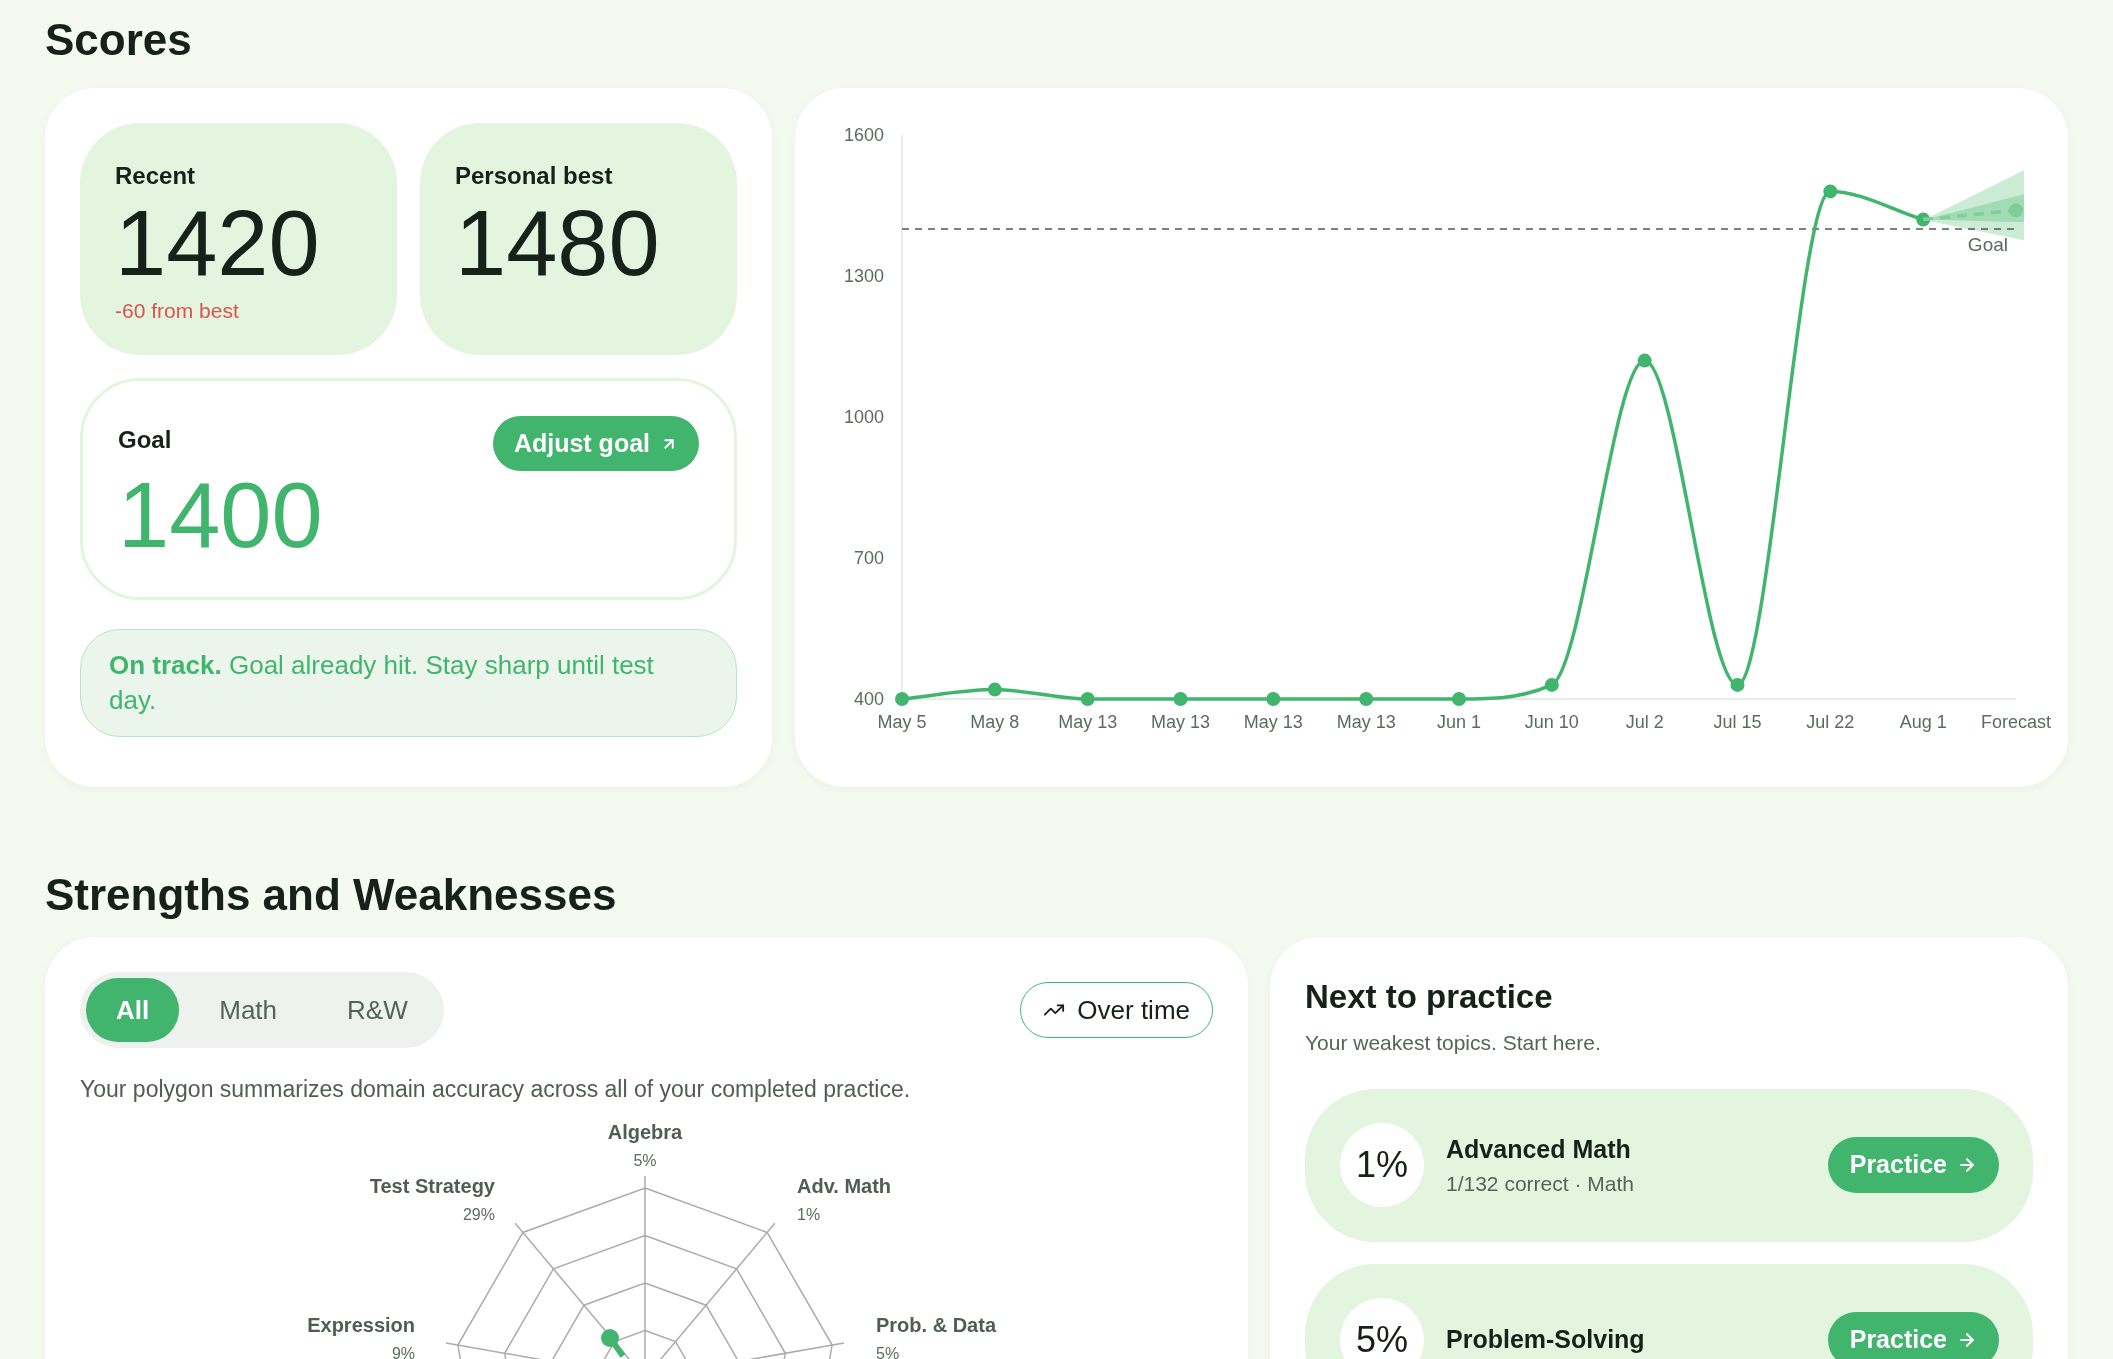 The width and height of the screenshot is (2113, 1359). I want to click on axis-label: 400, so click(868, 699).